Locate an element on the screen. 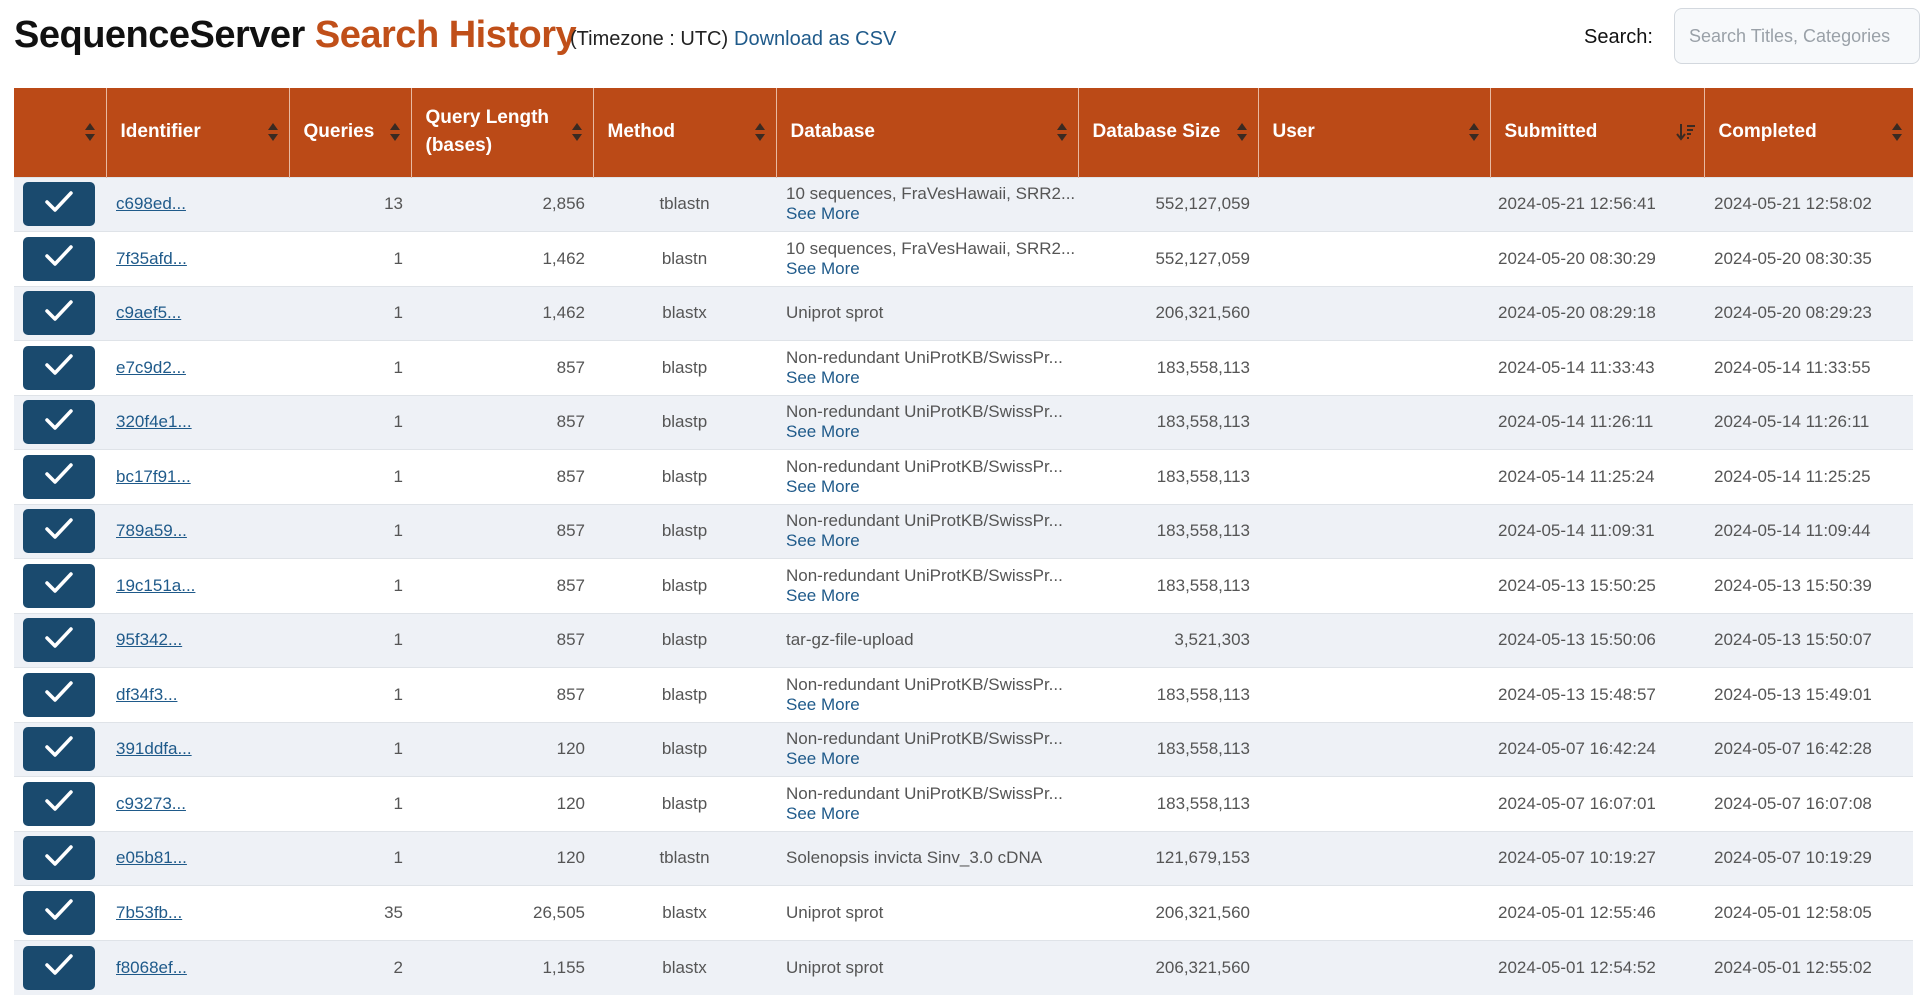 This screenshot has width=1920, height=995. completed-value: 2024-05-01 12:58:05 is located at coordinates (1793, 912).